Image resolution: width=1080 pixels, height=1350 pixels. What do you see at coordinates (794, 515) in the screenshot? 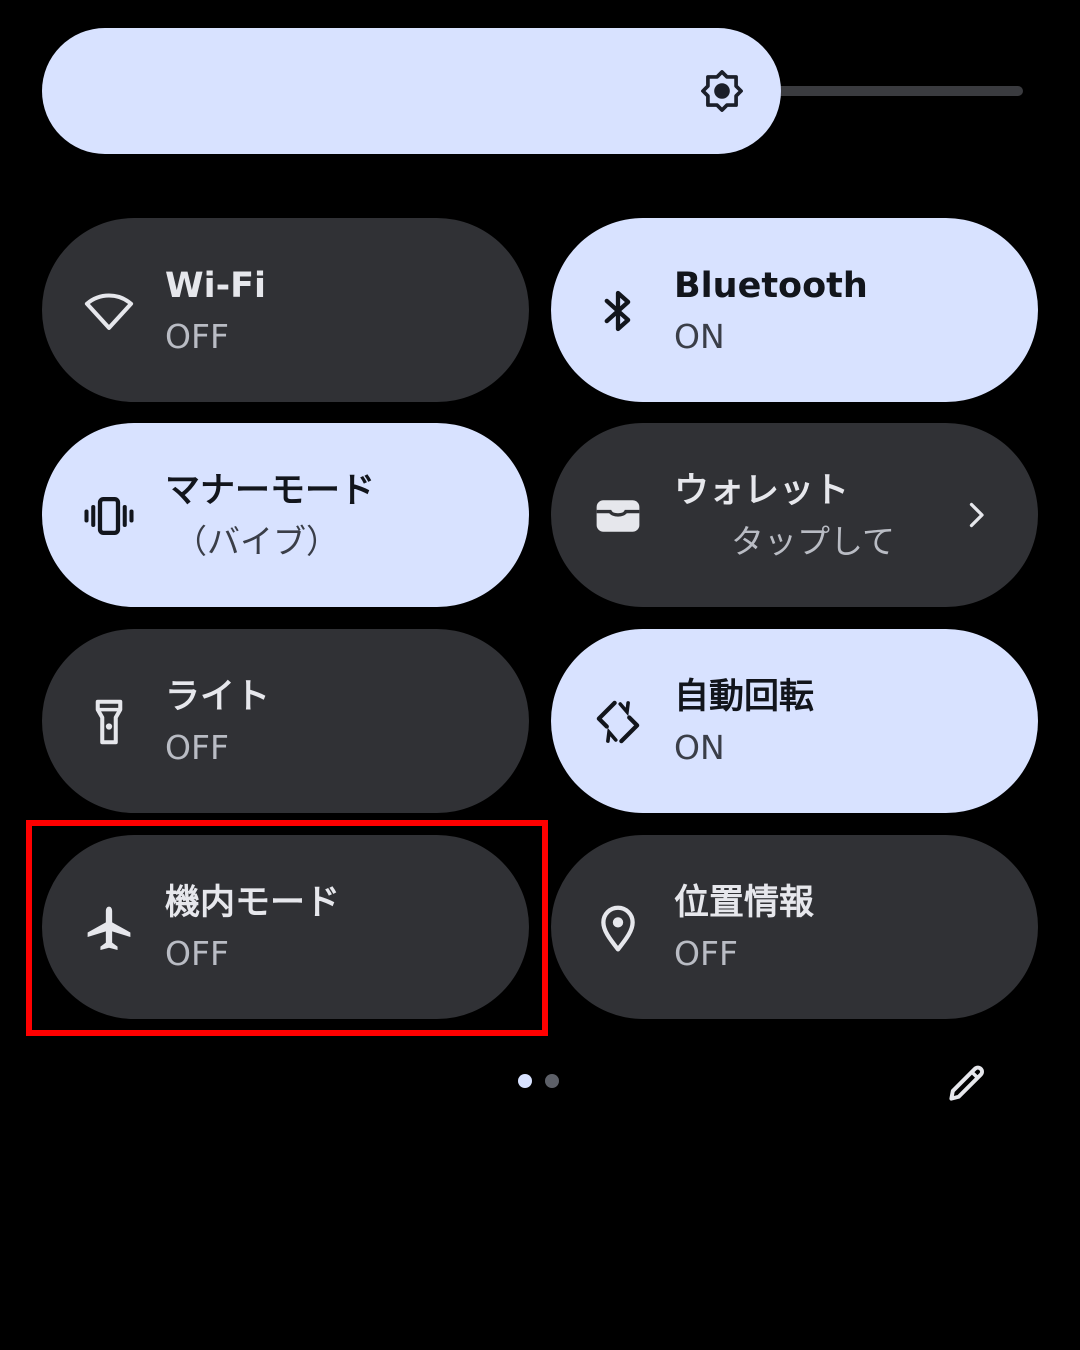
I see `tile-wallet: ウォレット タップして` at bounding box center [794, 515].